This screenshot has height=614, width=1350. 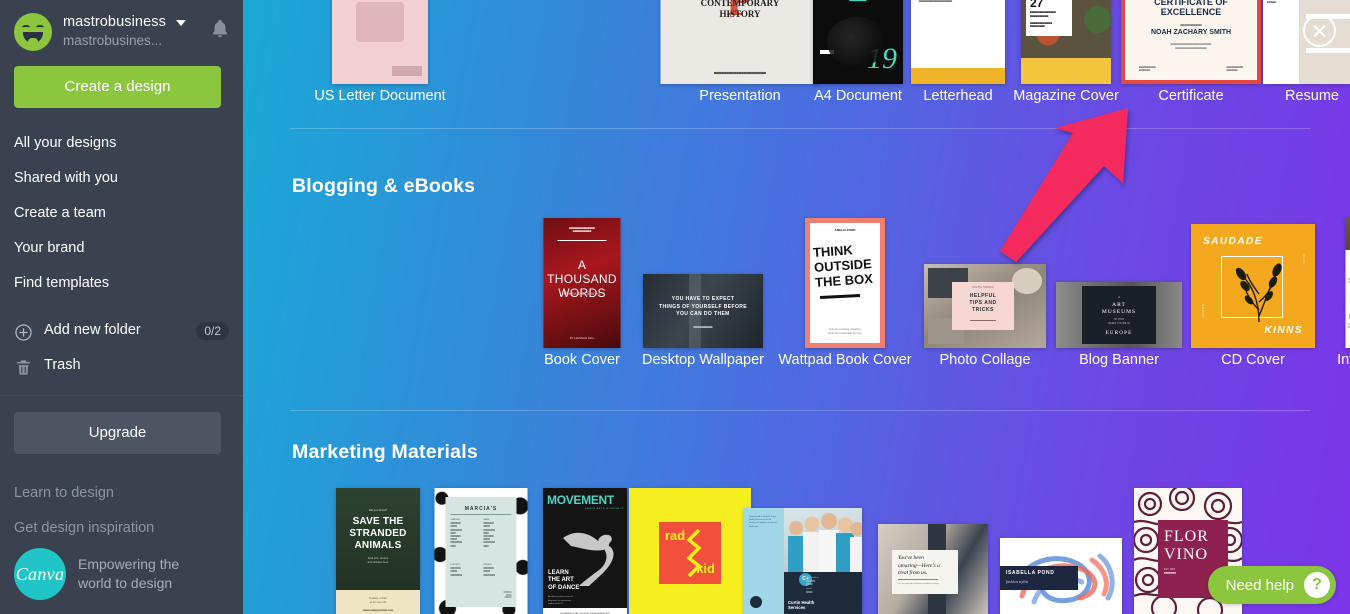 What do you see at coordinates (1186, 554) in the screenshot?
I see `thumb-text: VINO` at bounding box center [1186, 554].